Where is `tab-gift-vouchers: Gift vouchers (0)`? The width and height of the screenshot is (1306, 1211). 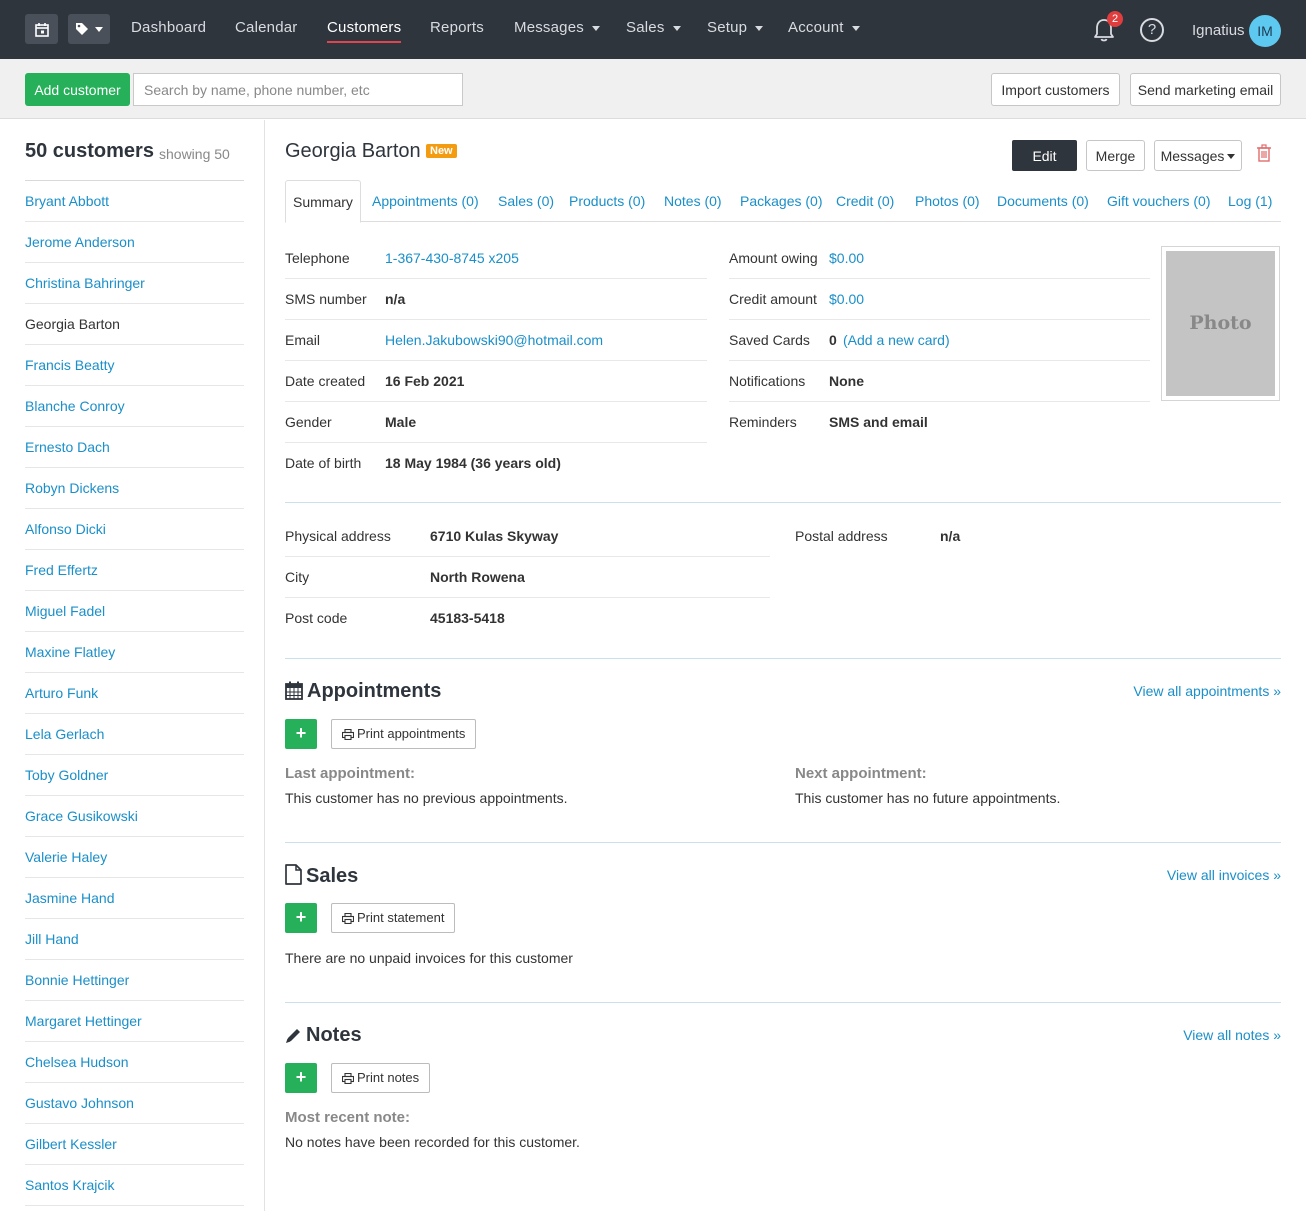 tab-gift-vouchers: Gift vouchers (0) is located at coordinates (1158, 201).